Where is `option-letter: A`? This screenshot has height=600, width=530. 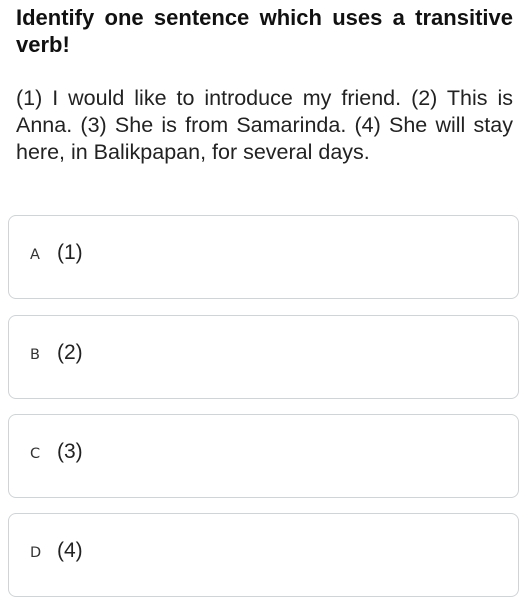 option-letter: A is located at coordinates (35, 255).